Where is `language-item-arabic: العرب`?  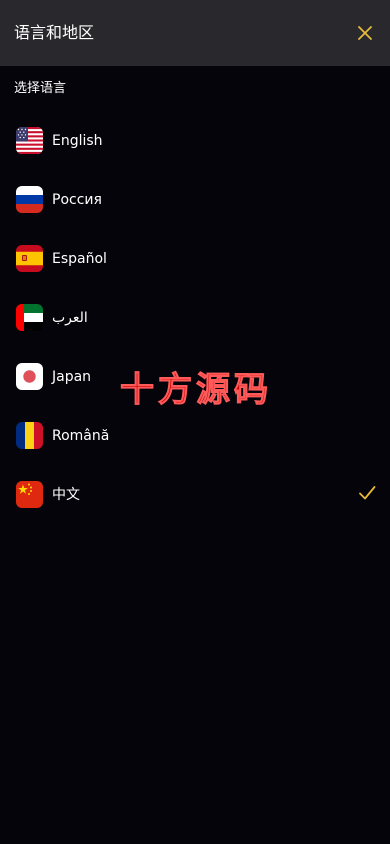 language-item-arabic: العرب is located at coordinates (195, 318).